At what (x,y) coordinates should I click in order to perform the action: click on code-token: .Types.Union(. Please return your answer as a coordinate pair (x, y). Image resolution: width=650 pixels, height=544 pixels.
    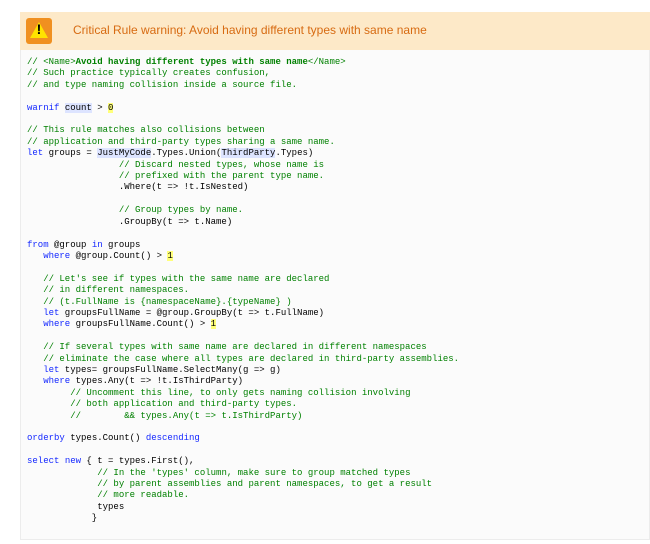
    Looking at the image, I should click on (186, 153).